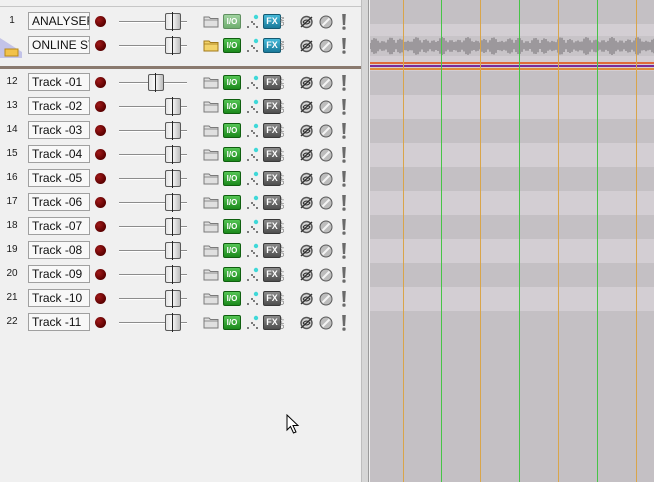 This screenshot has width=654, height=482. What do you see at coordinates (180, 203) in the screenshot?
I see `track-row: 17 Track -06 I/O FX OFF` at bounding box center [180, 203].